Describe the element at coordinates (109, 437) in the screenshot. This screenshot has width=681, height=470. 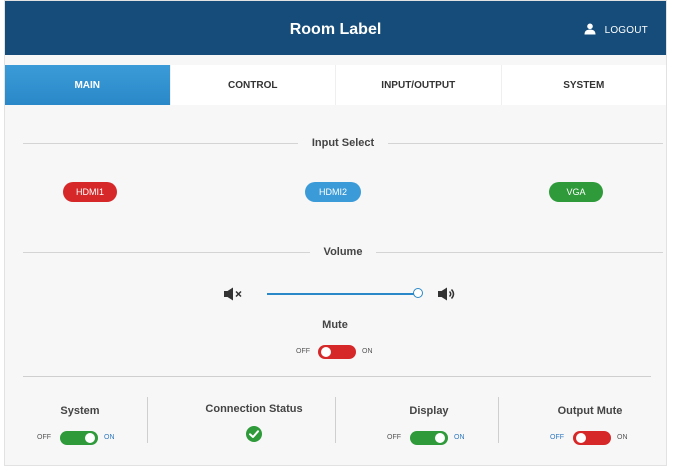
I see `system-on-label: ON` at that location.